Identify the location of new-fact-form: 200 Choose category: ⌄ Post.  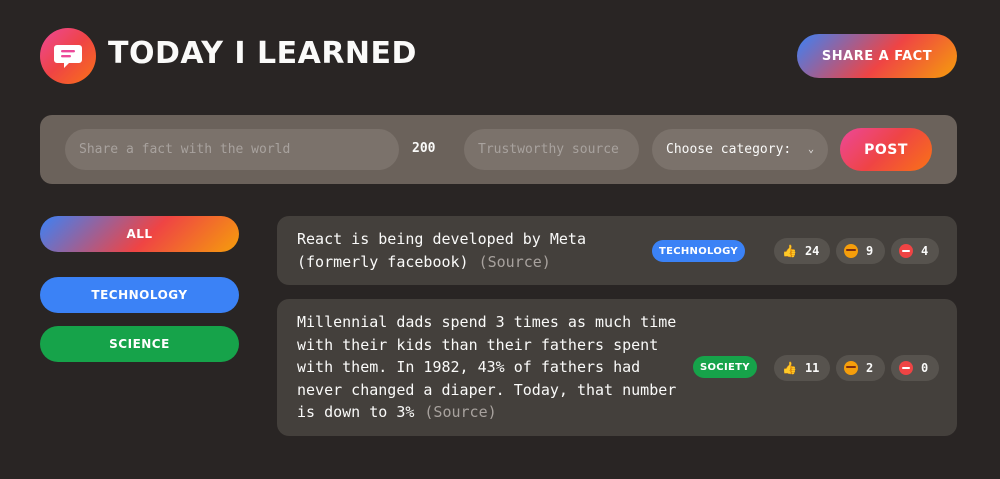
(498, 149).